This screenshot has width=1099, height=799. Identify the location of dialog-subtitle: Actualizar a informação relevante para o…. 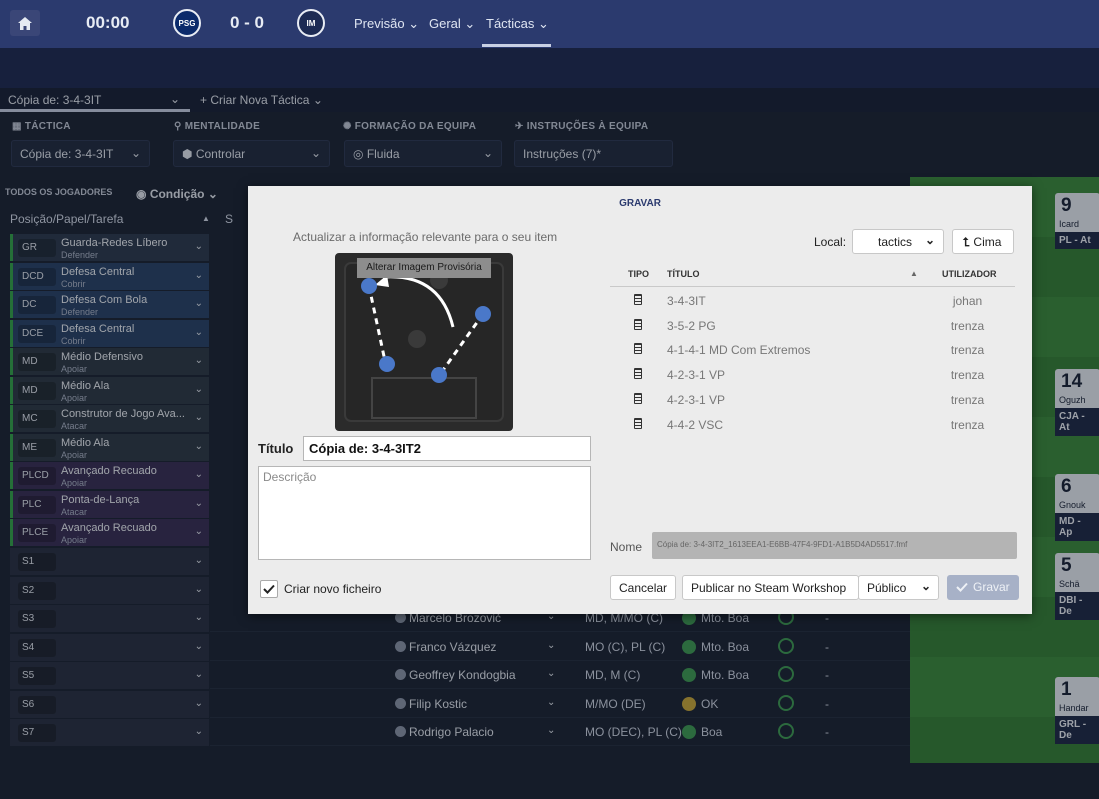
(425, 237).